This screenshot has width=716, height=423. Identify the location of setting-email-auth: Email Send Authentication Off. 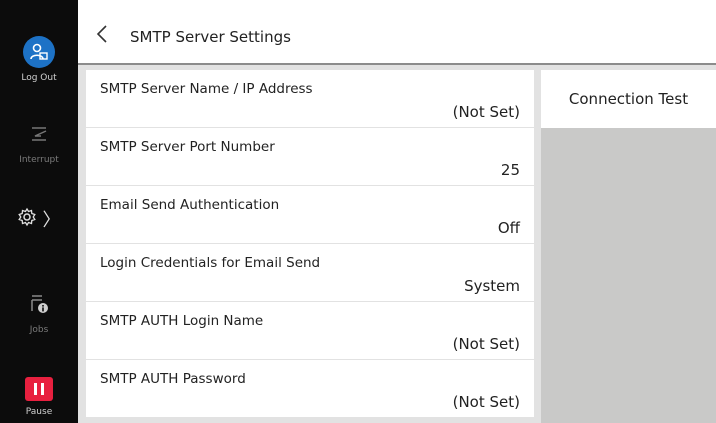
(310, 214).